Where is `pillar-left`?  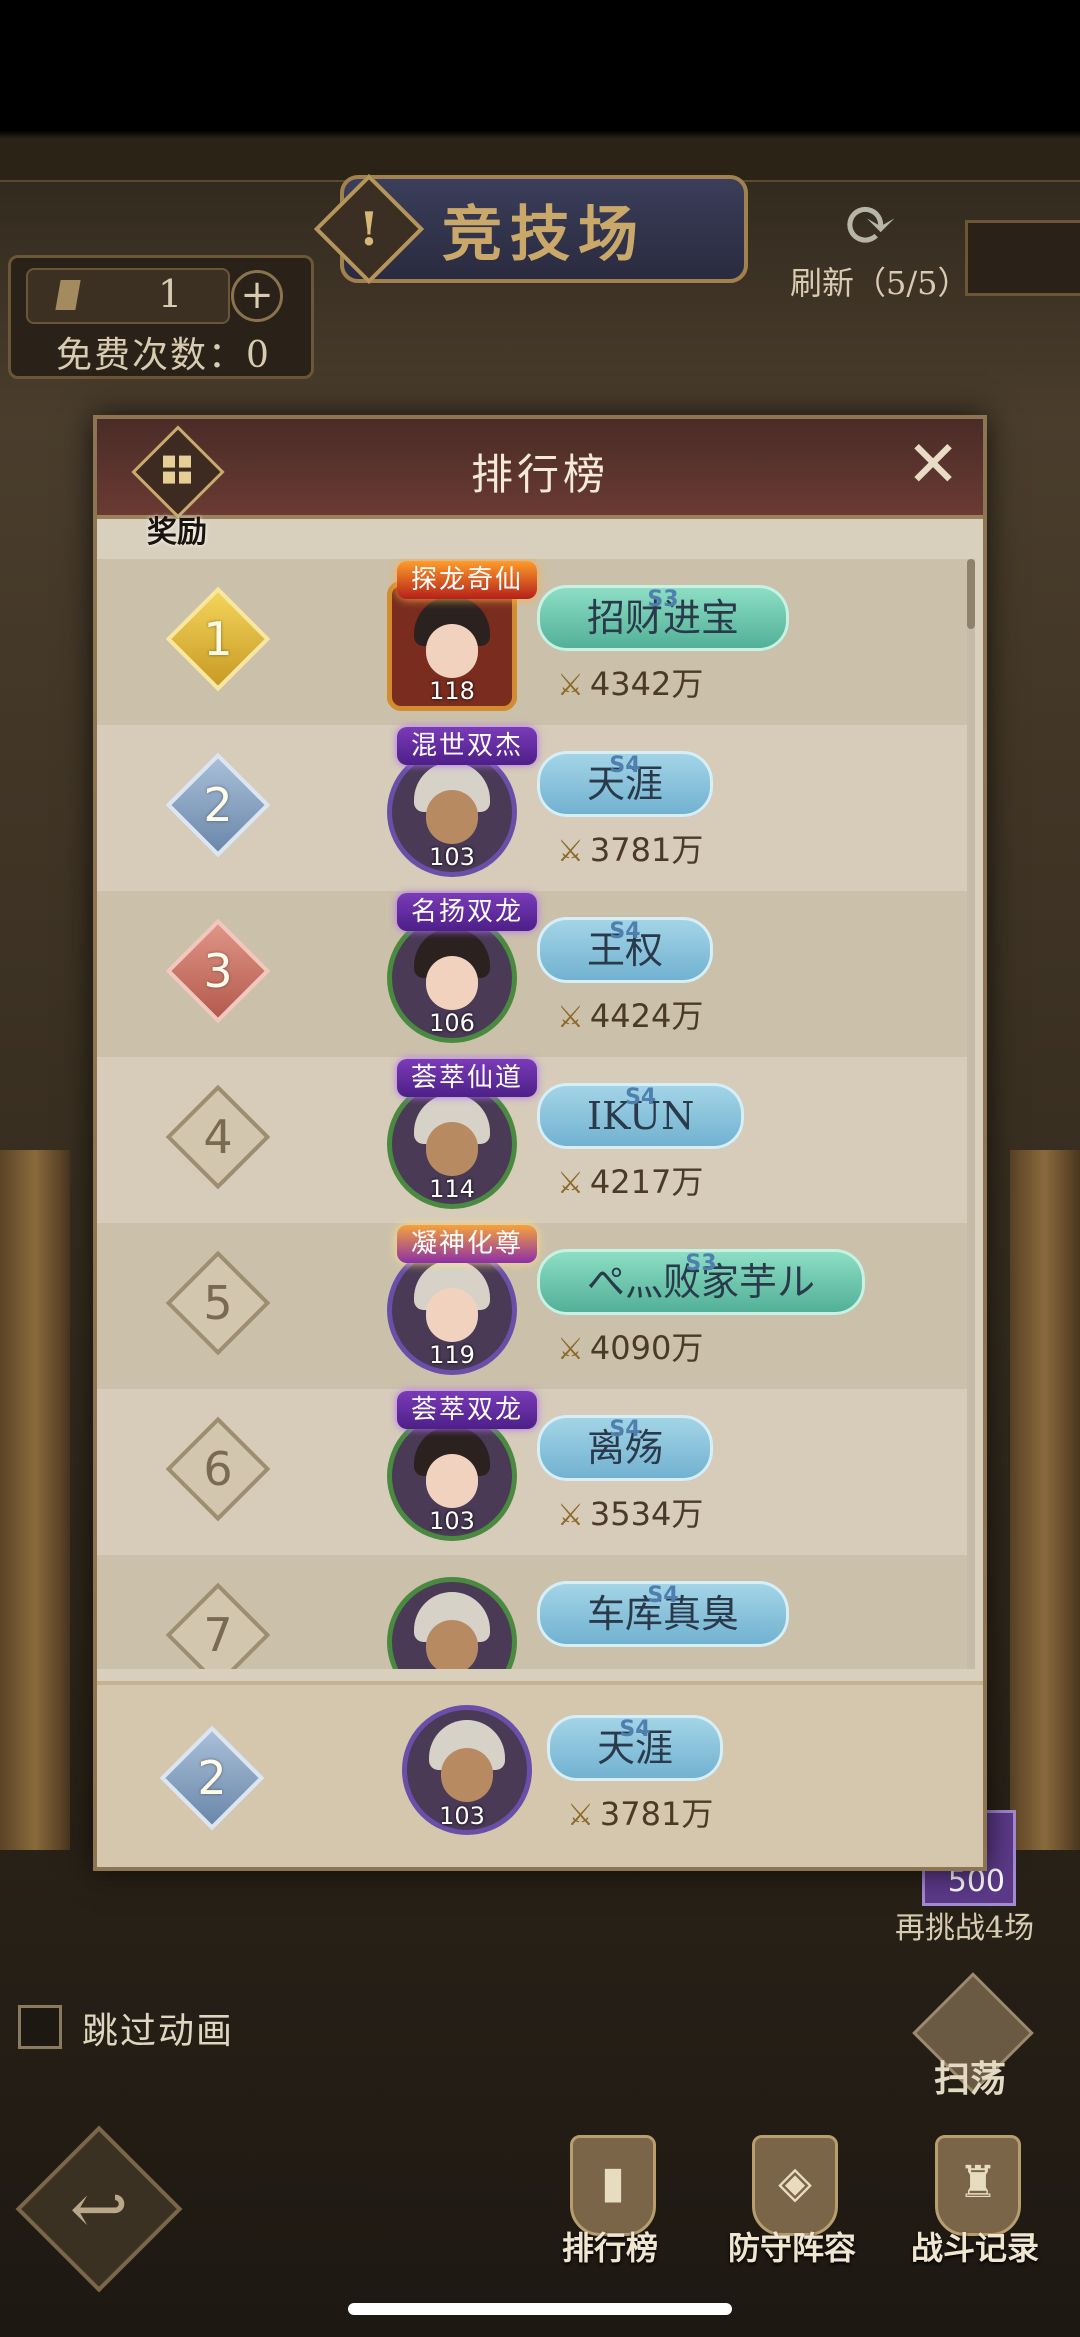
pillar-left is located at coordinates (35, 1500).